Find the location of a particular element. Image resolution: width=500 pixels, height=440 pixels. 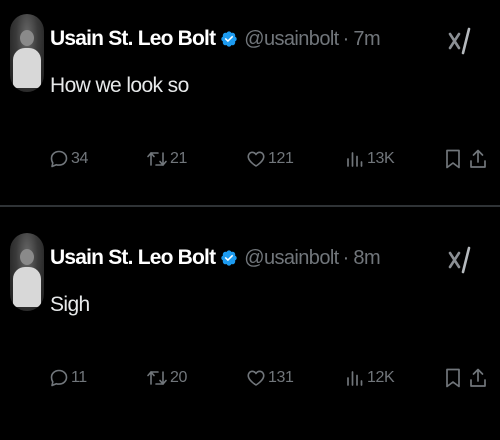

reply-button: 34 is located at coordinates (68, 159).